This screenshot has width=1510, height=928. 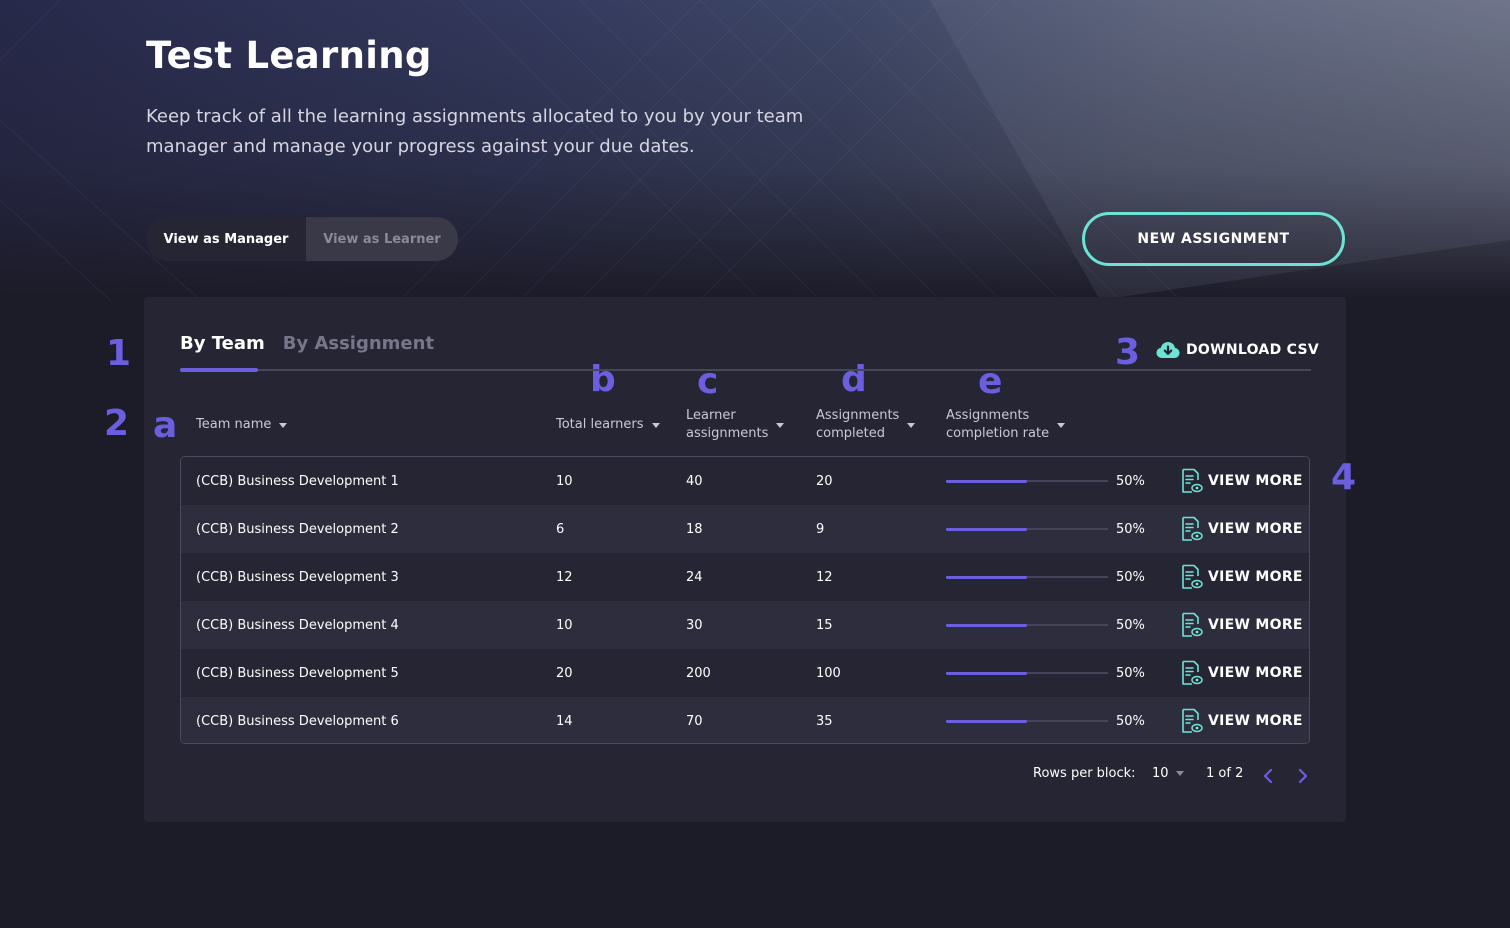 I want to click on tab-by-assignment: By Assignment, so click(x=358, y=349).